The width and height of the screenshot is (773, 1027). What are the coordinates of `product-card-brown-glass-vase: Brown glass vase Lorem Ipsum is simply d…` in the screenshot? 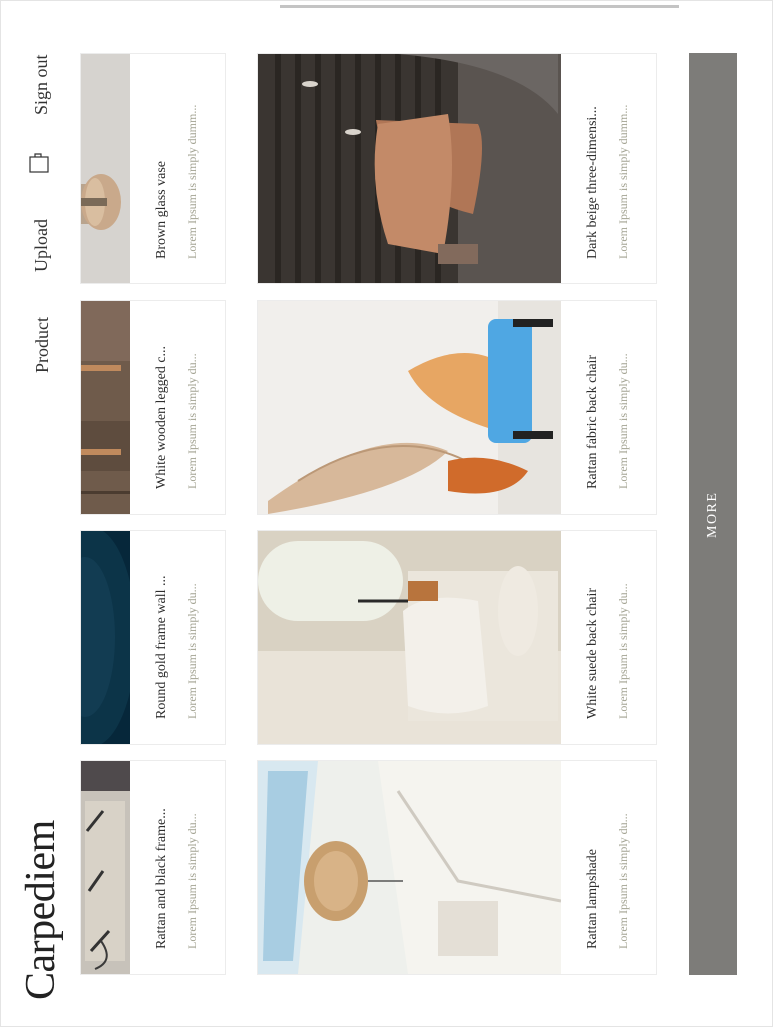 It's located at (153, 168).